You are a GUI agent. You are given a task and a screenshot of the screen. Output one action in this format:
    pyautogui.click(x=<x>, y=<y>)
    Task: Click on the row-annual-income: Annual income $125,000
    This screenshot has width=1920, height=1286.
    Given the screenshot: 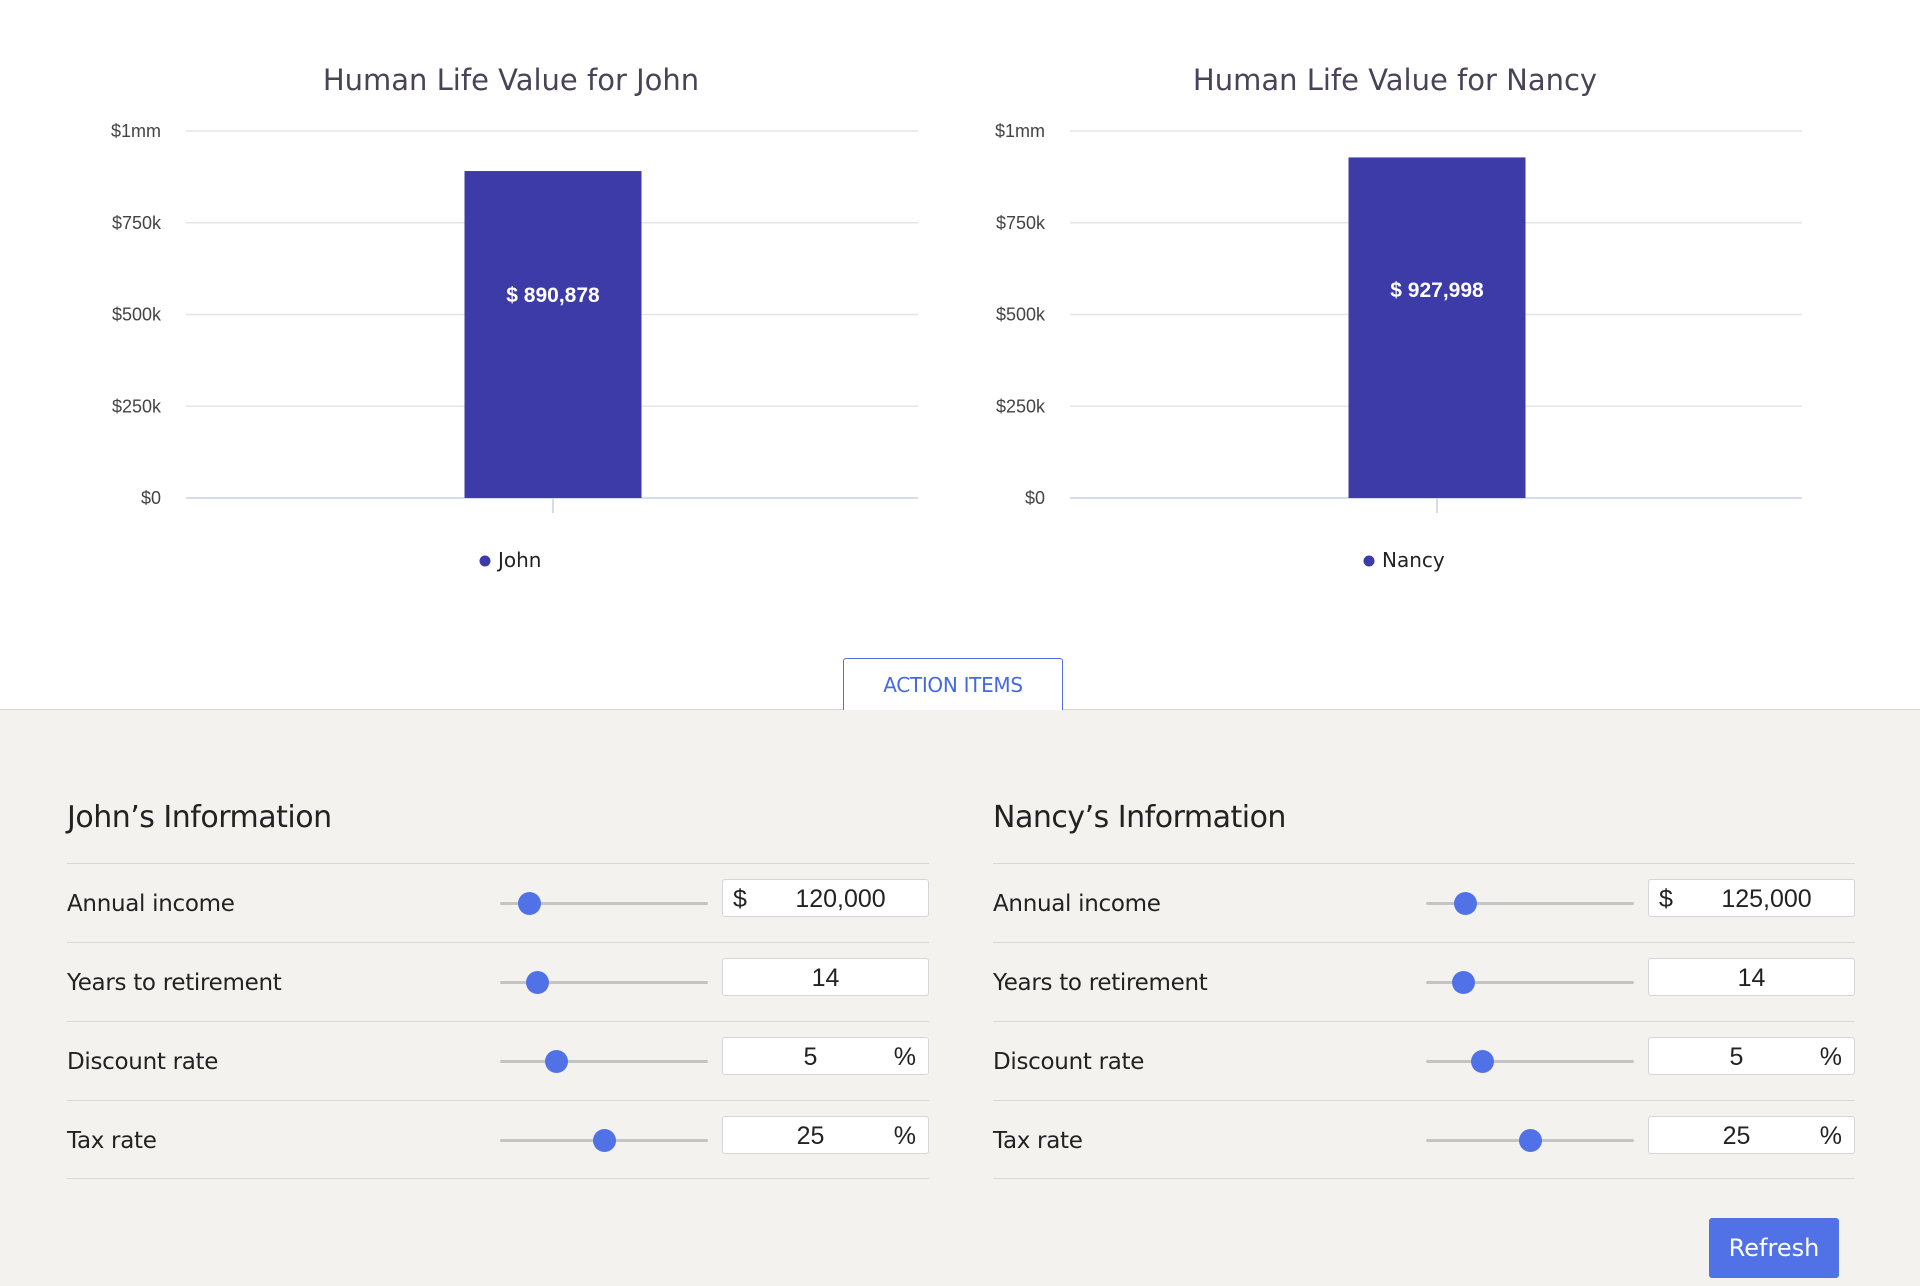 What is the action you would take?
    pyautogui.click(x=1424, y=902)
    